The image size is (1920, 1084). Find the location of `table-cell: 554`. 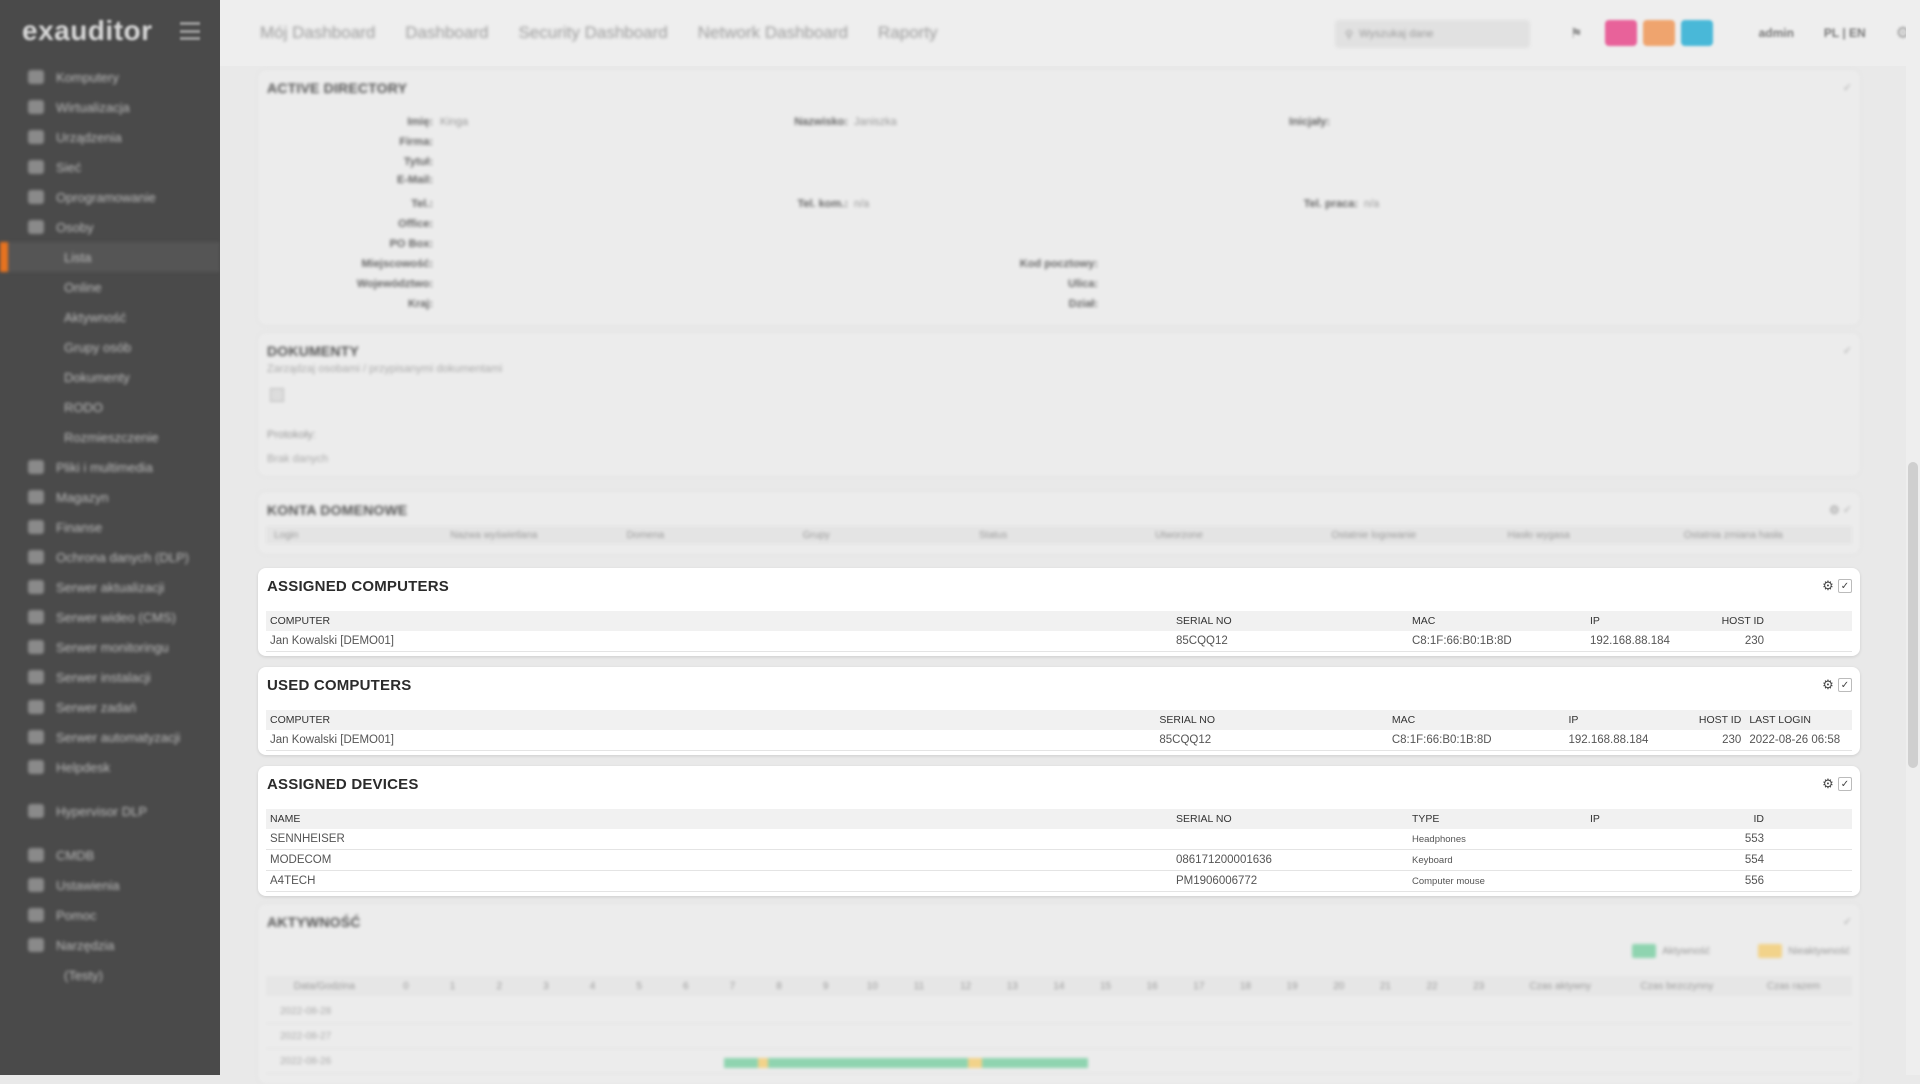

table-cell: 554 is located at coordinates (1741, 860).